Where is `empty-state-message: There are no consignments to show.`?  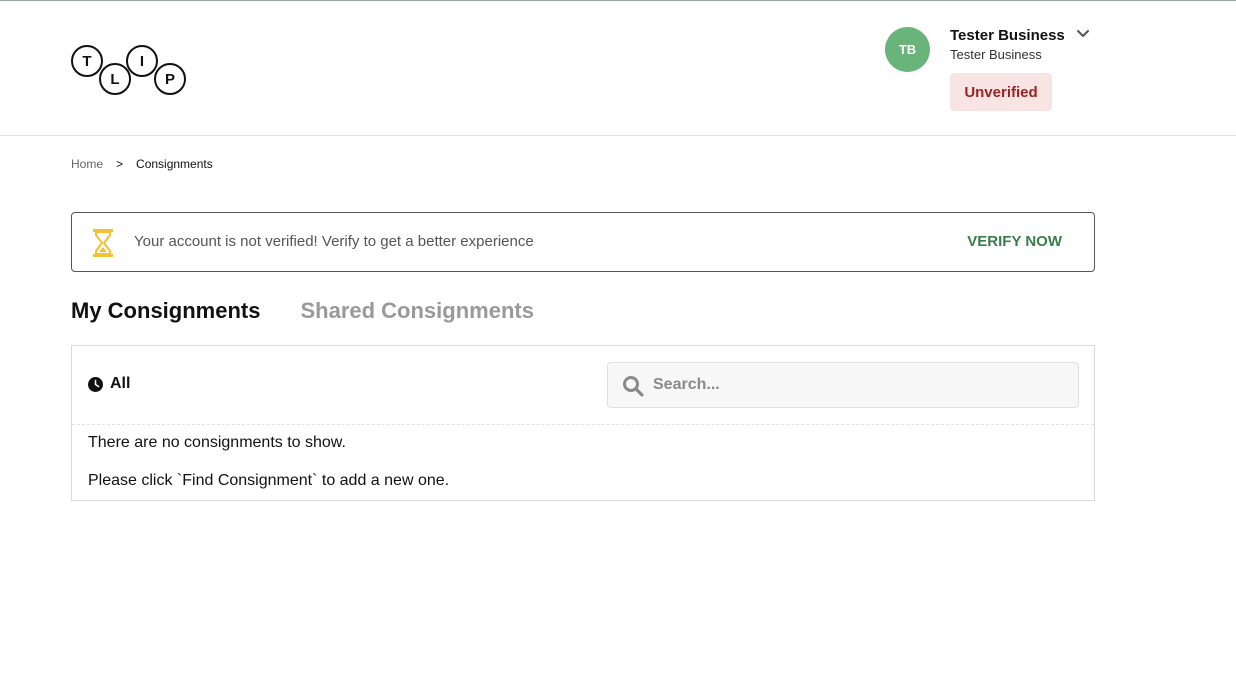 empty-state-message: There are no consignments to show. is located at coordinates (217, 442).